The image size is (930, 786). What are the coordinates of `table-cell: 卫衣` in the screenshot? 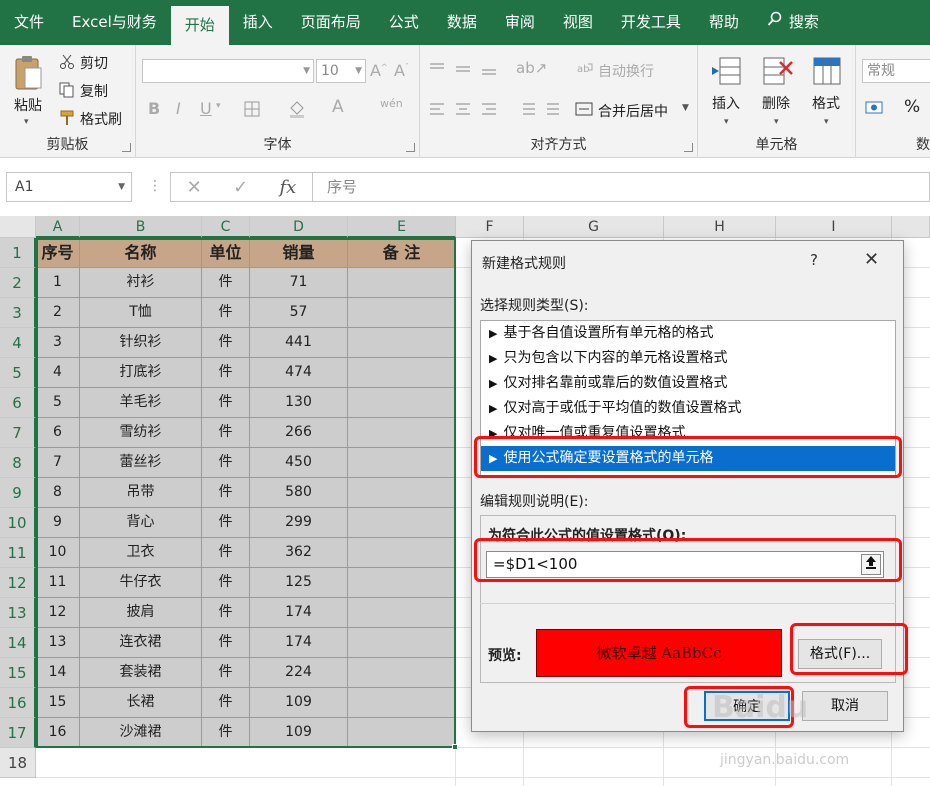 It's located at (141, 553).